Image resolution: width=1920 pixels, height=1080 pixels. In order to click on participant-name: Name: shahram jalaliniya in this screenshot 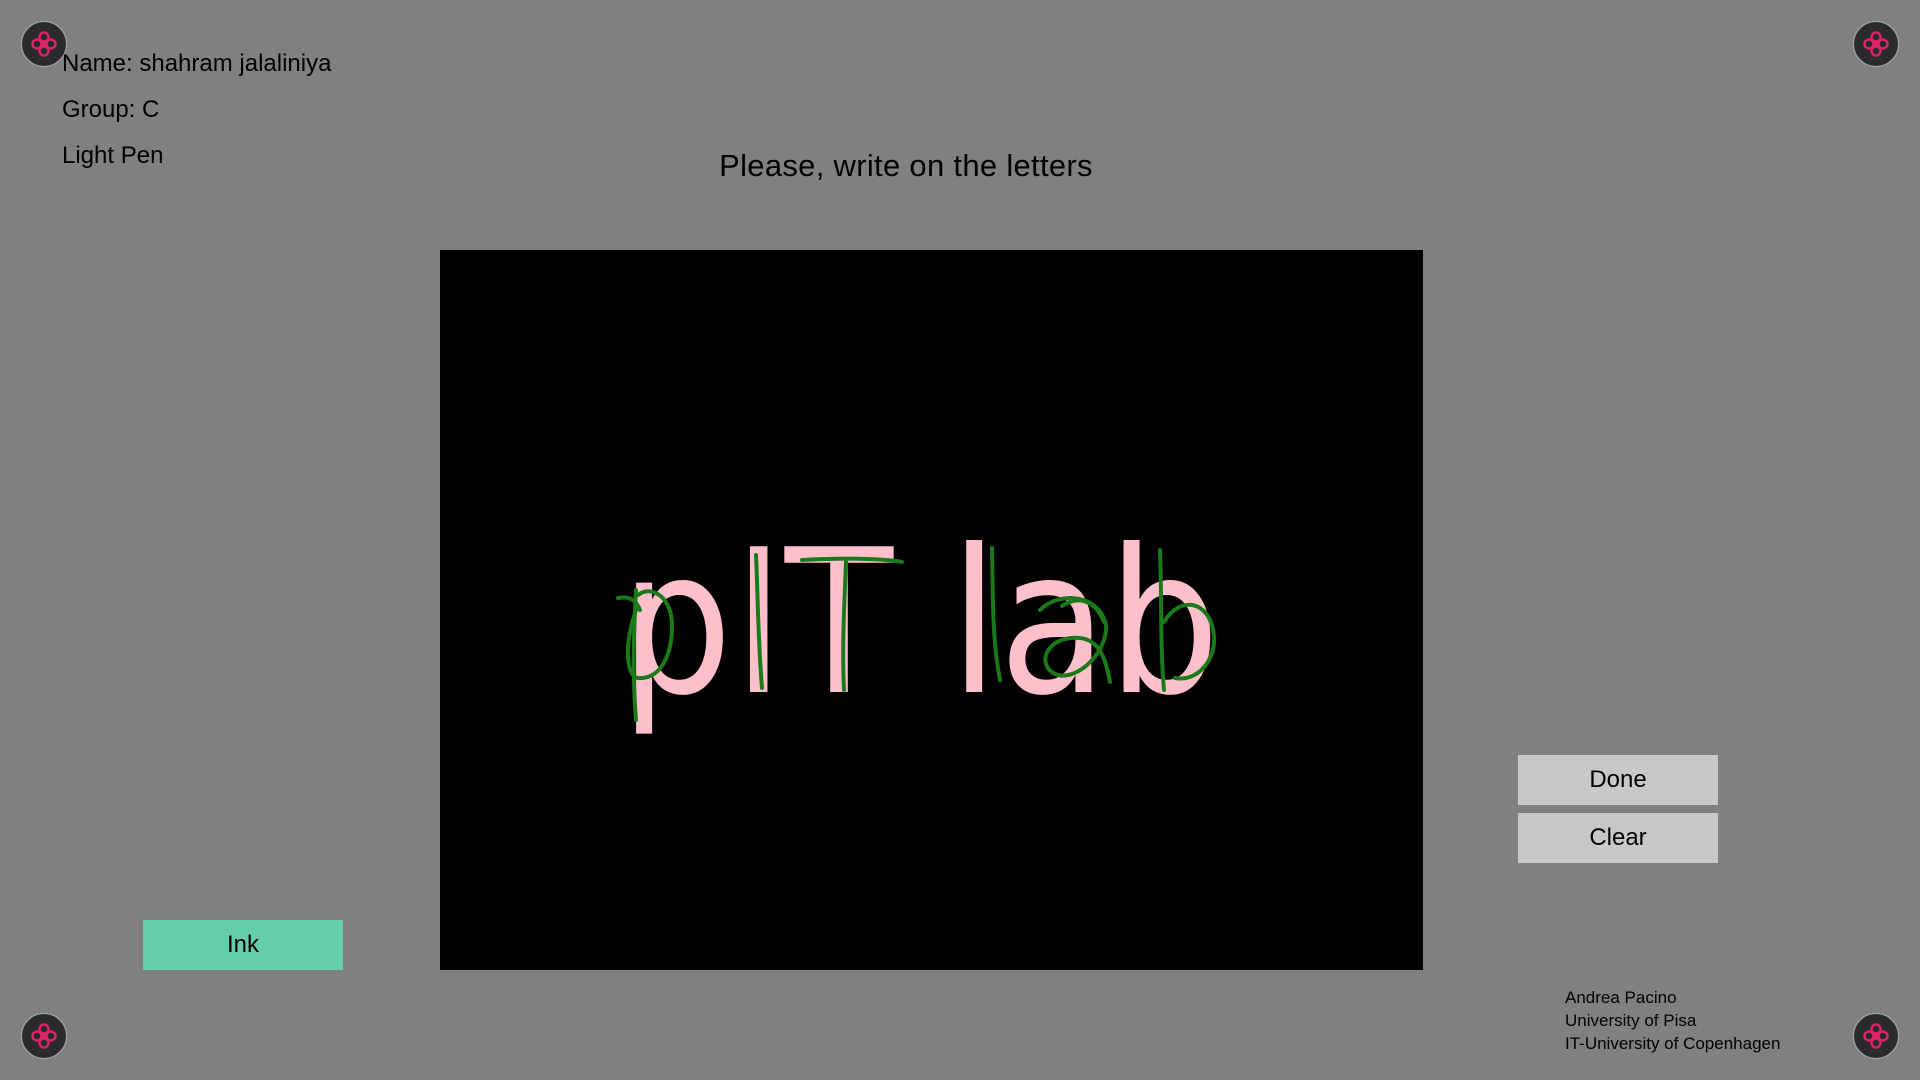, I will do `click(197, 63)`.